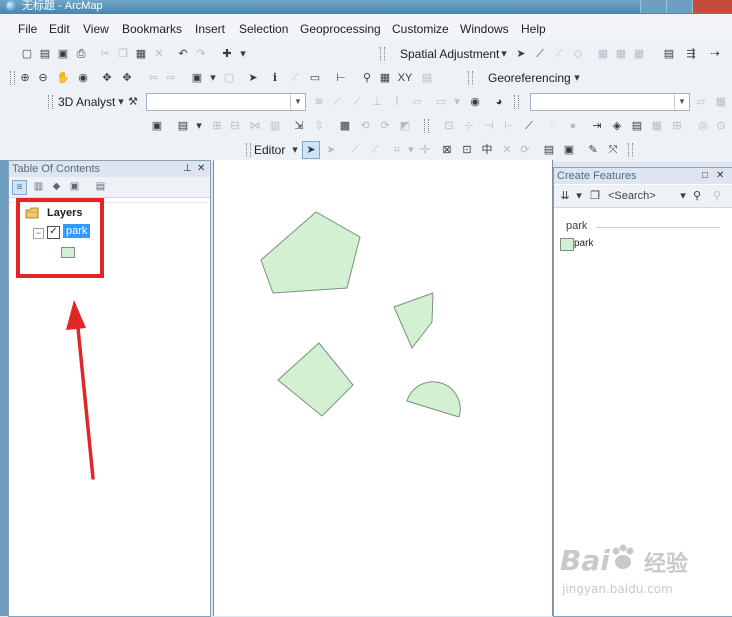  I want to click on link-table-icon: ▦, so click(639, 54).